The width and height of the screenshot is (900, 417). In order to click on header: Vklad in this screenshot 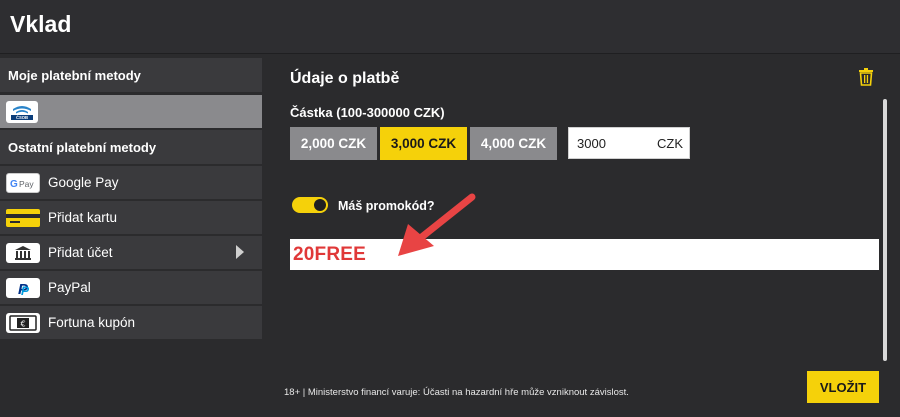, I will do `click(450, 27)`.